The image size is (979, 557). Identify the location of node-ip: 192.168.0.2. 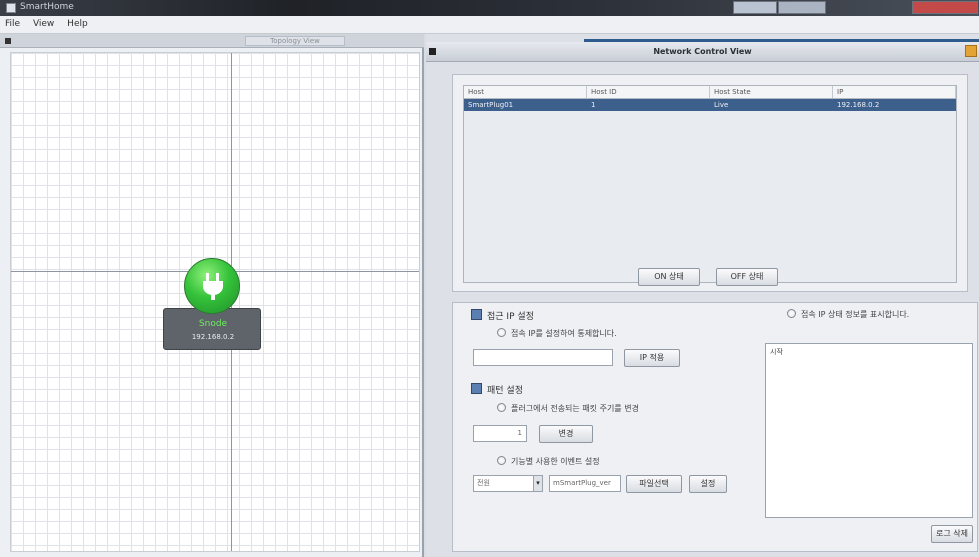
(213, 337).